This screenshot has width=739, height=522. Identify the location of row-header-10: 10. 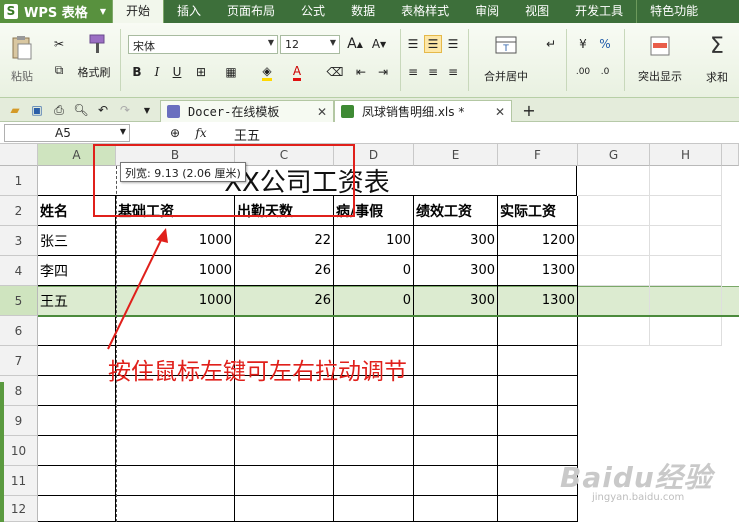
(19, 451).